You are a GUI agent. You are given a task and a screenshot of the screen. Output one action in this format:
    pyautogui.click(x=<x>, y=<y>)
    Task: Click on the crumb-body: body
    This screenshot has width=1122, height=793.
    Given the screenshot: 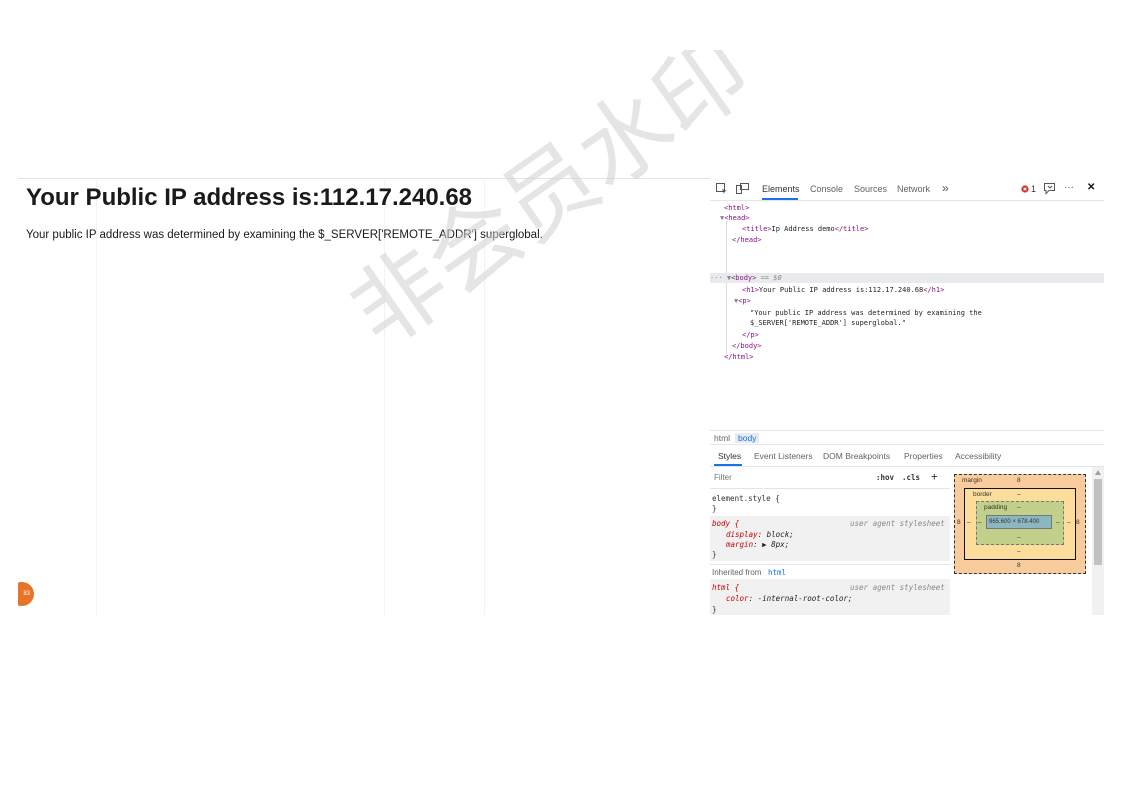 What is the action you would take?
    pyautogui.click(x=747, y=438)
    